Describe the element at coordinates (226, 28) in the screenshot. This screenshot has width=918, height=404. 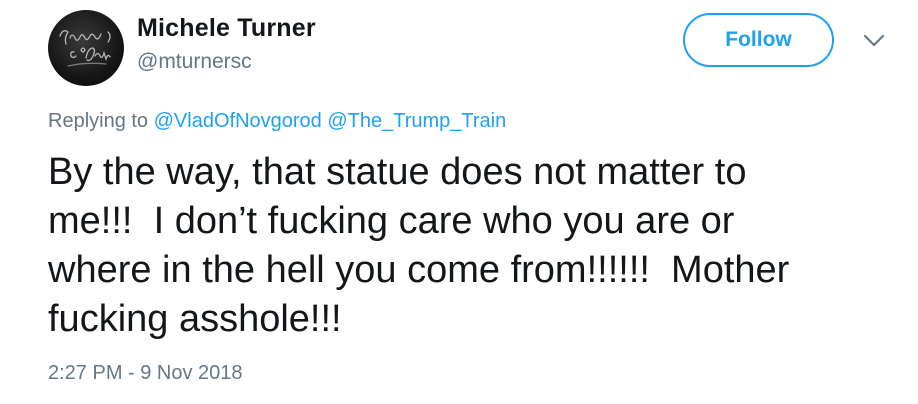
I see `display-name: Michele Turner` at that location.